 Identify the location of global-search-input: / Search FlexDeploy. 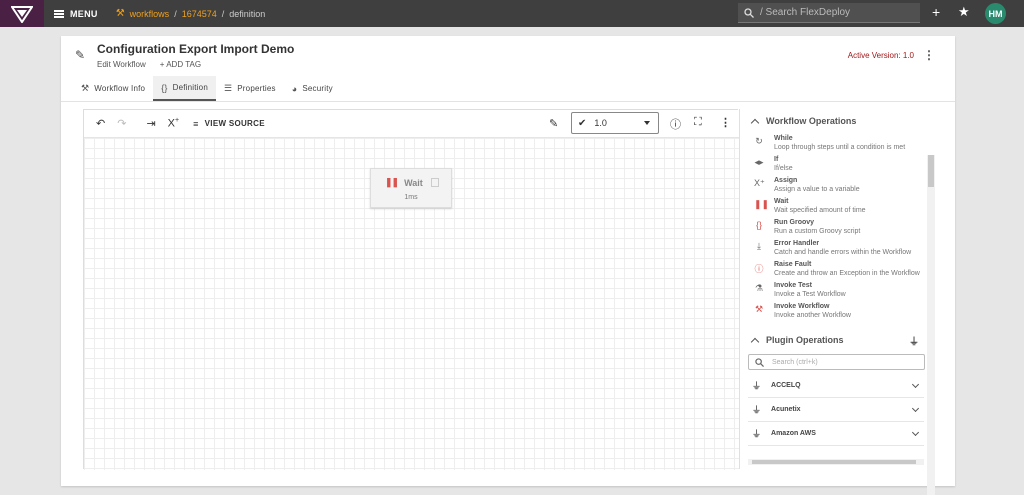
(829, 13).